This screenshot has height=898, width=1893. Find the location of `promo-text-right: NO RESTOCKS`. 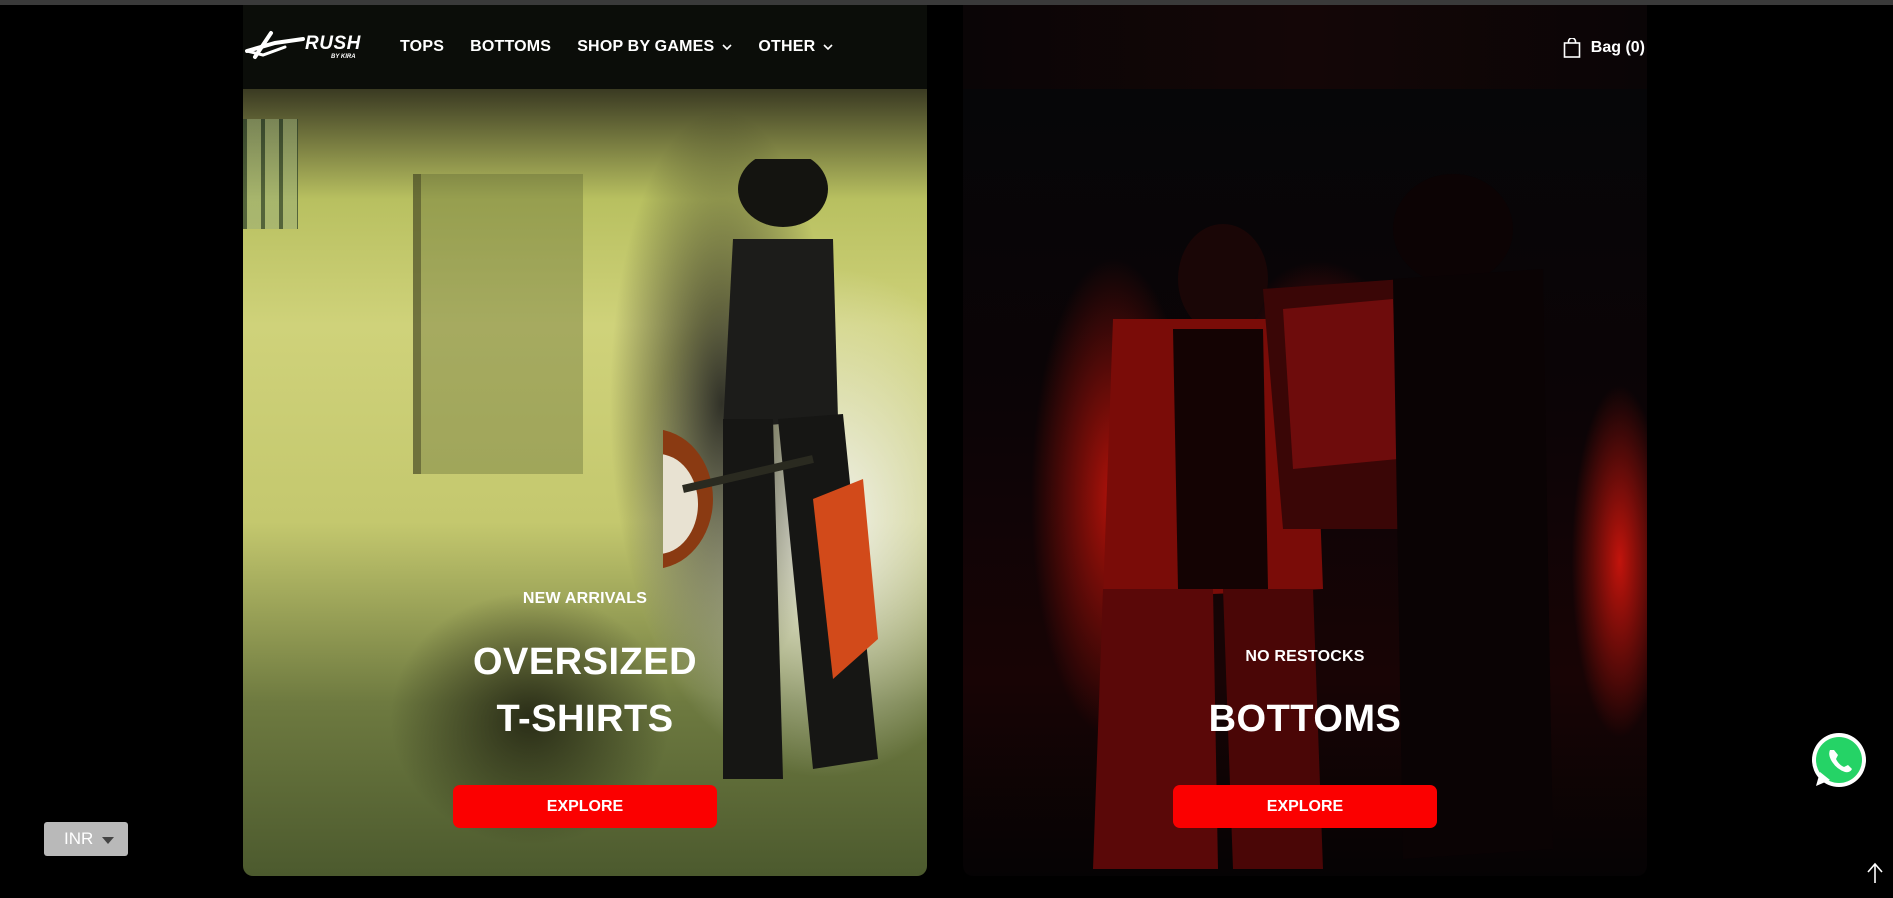

promo-text-right: NO RESTOCKS is located at coordinates (1305, 657).